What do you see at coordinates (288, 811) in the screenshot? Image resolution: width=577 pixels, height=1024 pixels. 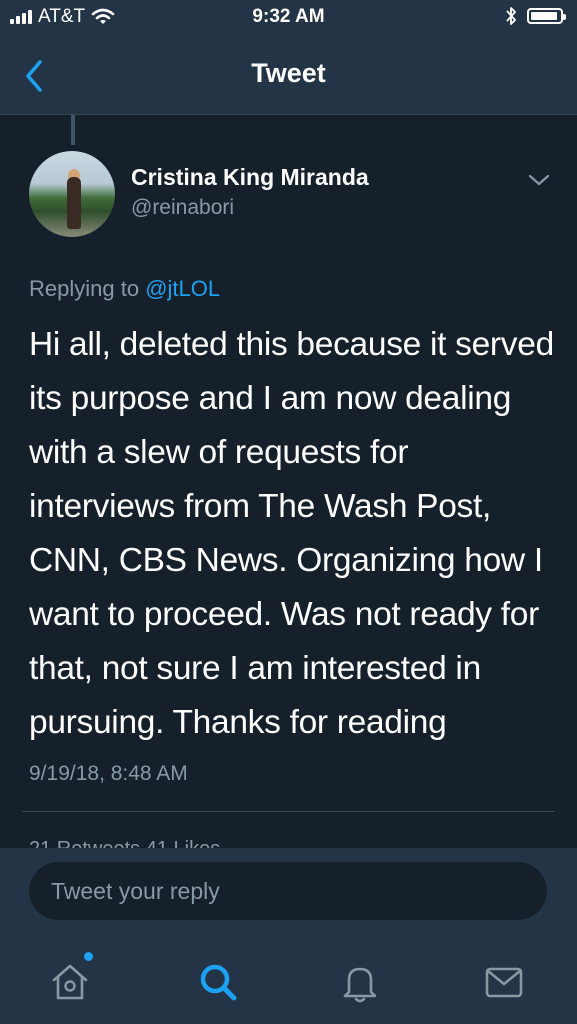 I see `divider` at bounding box center [288, 811].